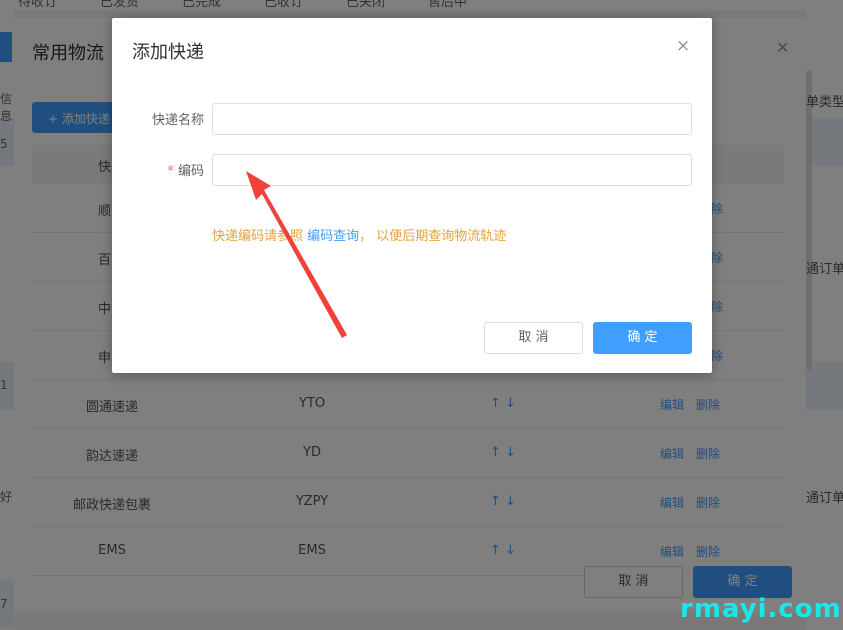  What do you see at coordinates (452, 170) in the screenshot?
I see `courier-code-input` at bounding box center [452, 170].